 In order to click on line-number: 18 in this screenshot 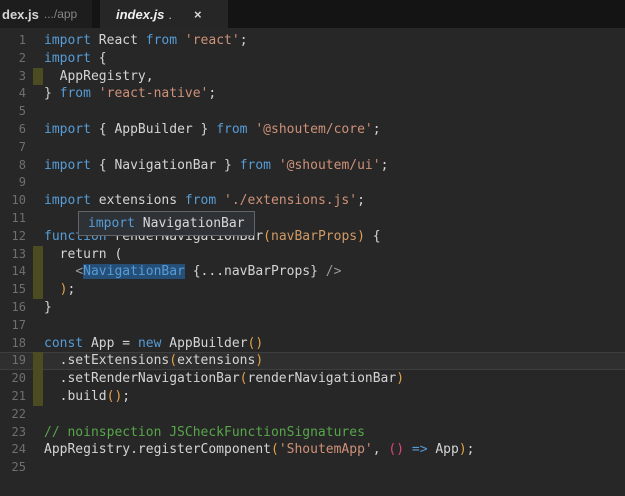, I will do `click(13, 344)`.